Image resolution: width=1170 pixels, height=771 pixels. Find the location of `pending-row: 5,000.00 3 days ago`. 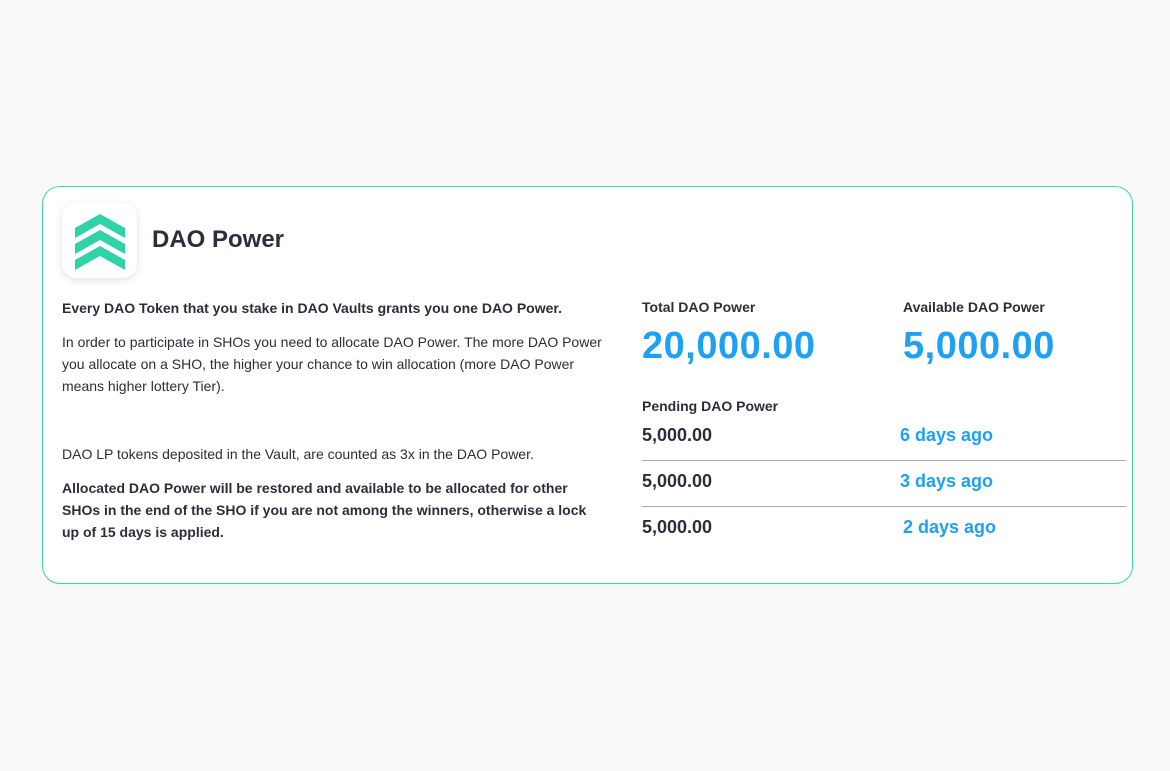

pending-row: 5,000.00 3 days ago is located at coordinates (884, 484).